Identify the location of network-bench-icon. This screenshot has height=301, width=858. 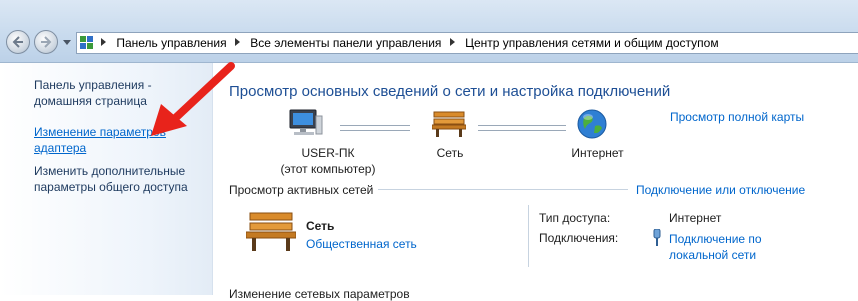
(271, 232).